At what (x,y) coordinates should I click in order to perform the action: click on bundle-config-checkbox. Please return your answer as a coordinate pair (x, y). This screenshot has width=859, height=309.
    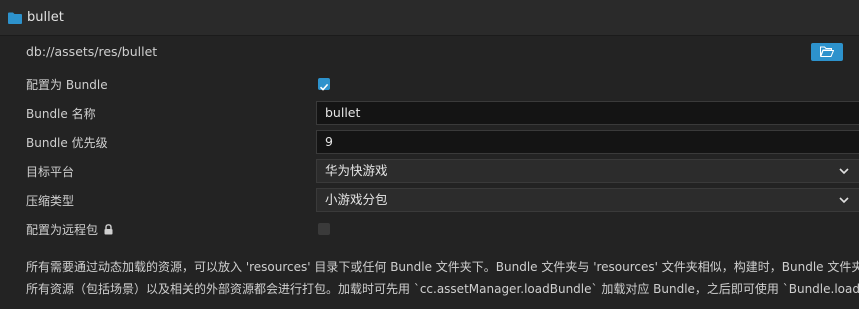
    Looking at the image, I should click on (324, 84).